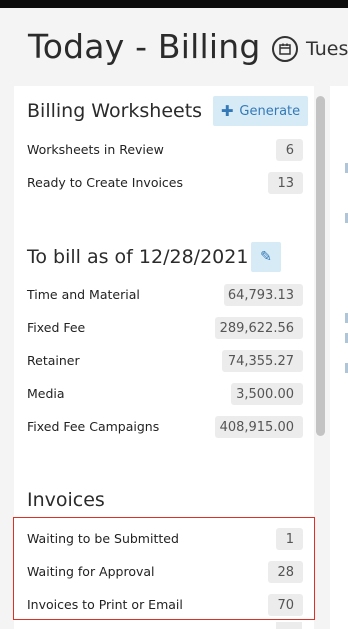 The image size is (348, 629). Describe the element at coordinates (263, 295) in the screenshot. I see `time-and-material-value: 64,793.13` at that location.